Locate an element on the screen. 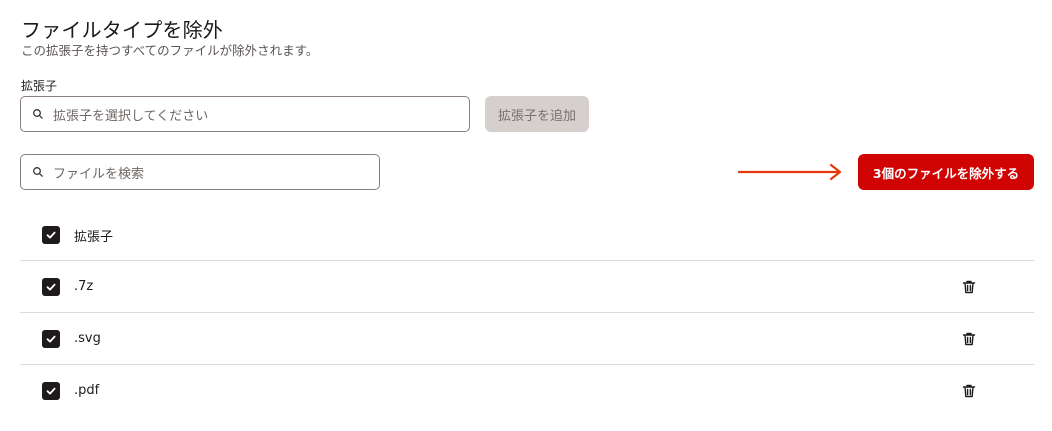 Image resolution: width=1052 pixels, height=431 pixels. table-row: .7z is located at coordinates (527, 287).